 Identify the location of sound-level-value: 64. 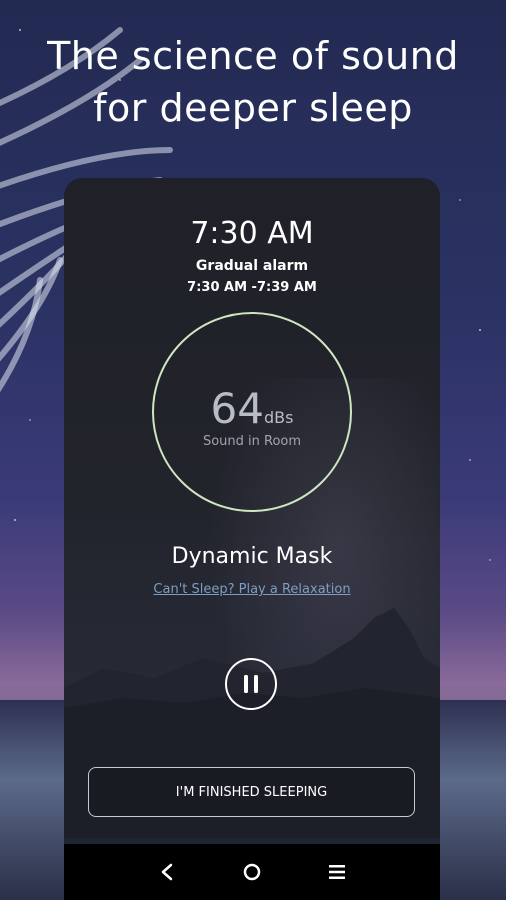
(237, 408).